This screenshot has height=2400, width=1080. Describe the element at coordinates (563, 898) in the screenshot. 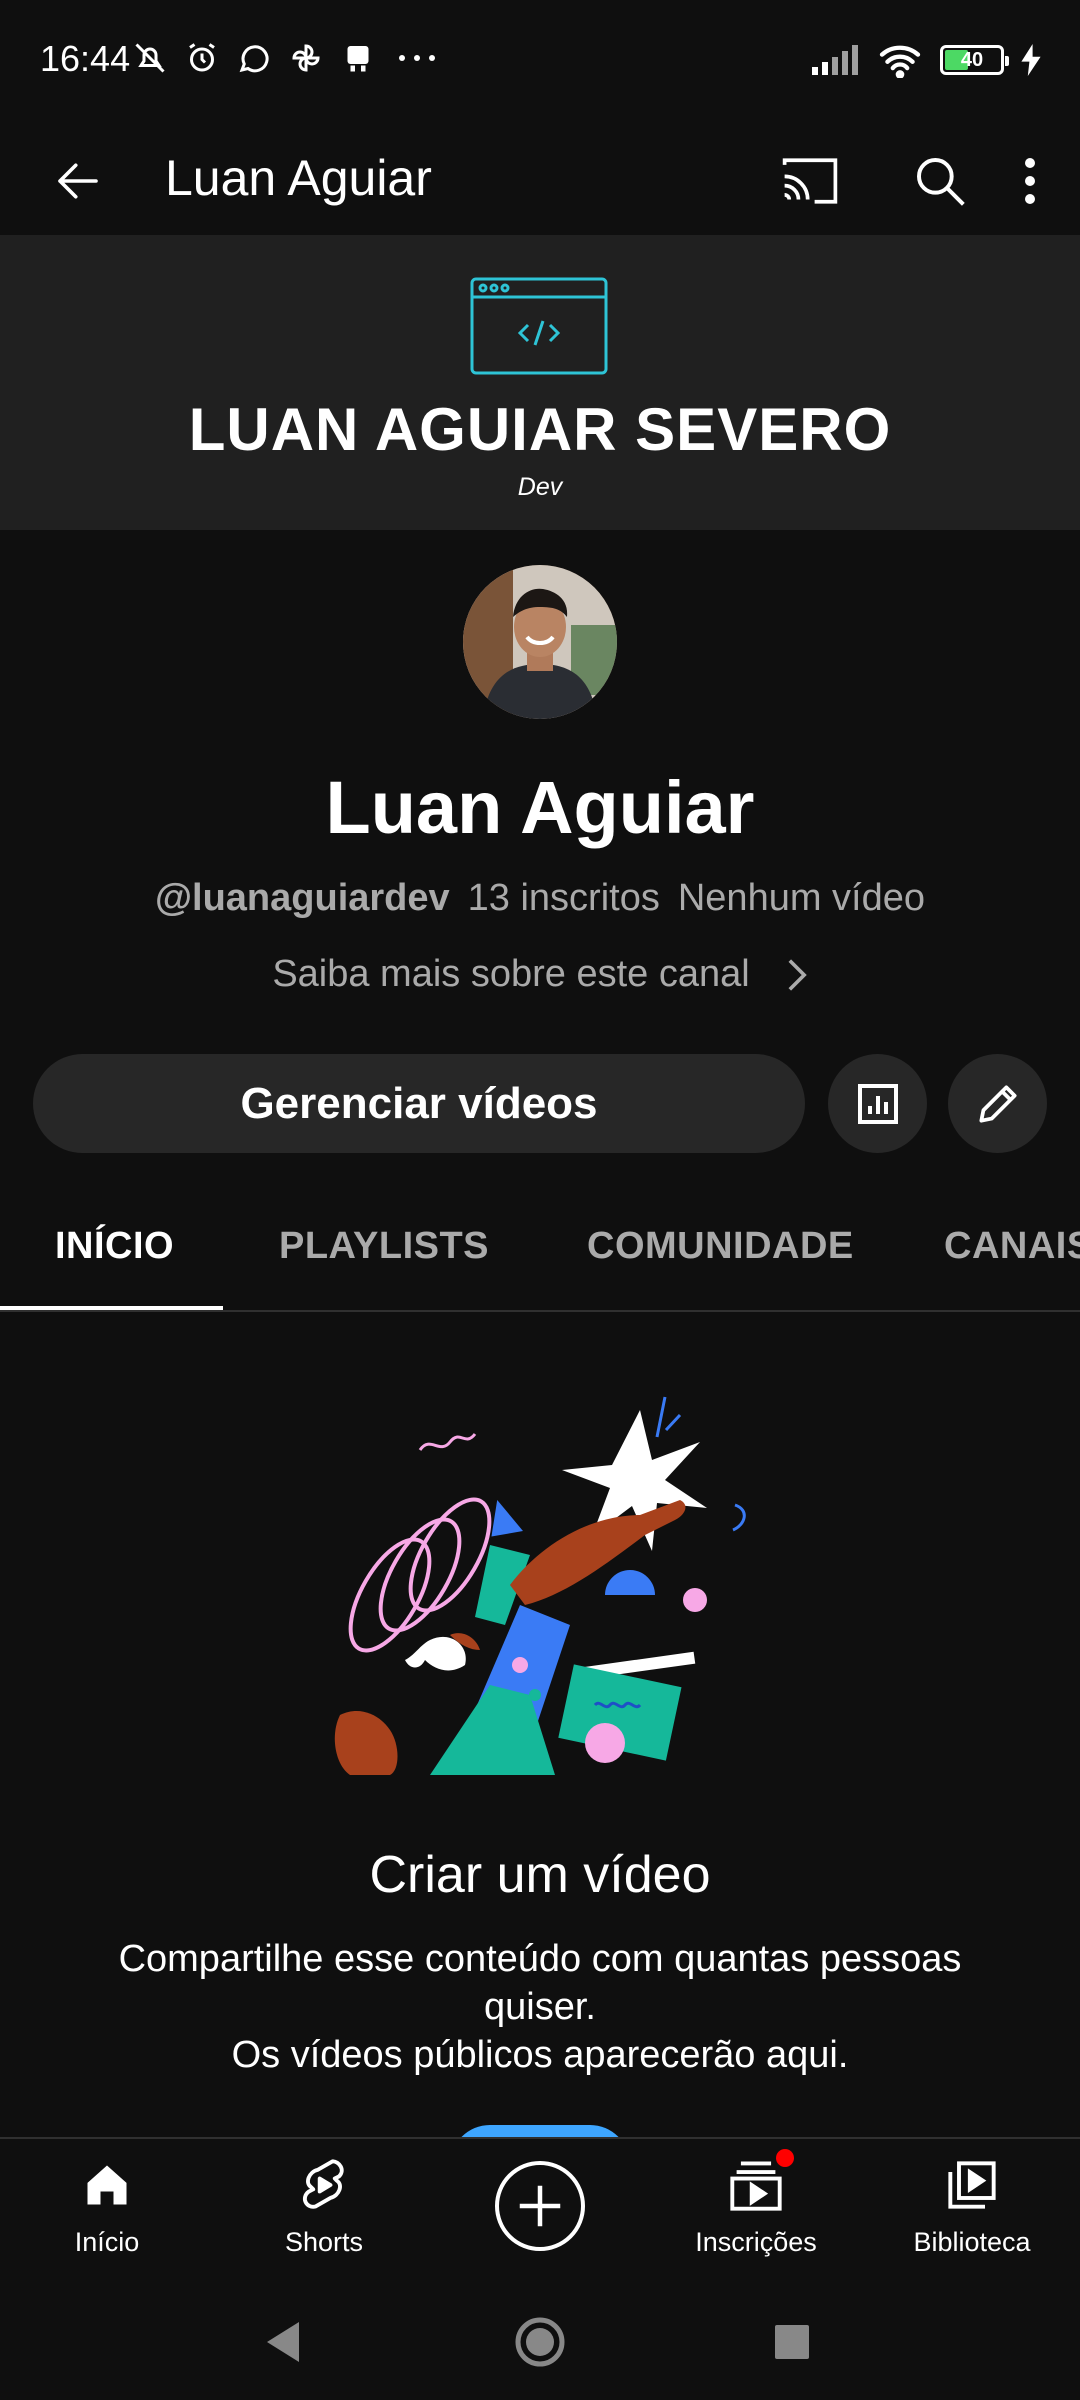

I see `subscriber-count: 13 inscritos` at that location.